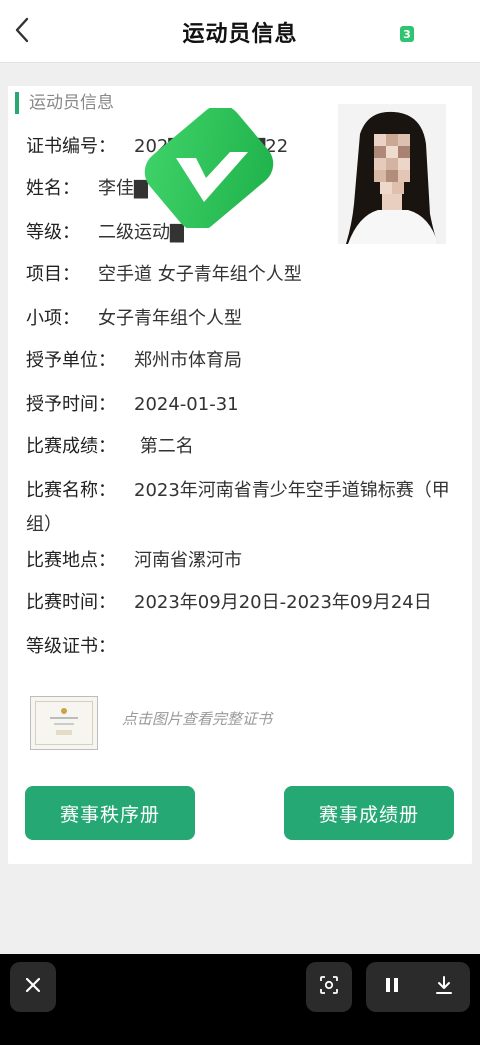  Describe the element at coordinates (249, 361) in the screenshot. I see `field-granting-unit: 授予单位： 郑州市体育局` at that location.